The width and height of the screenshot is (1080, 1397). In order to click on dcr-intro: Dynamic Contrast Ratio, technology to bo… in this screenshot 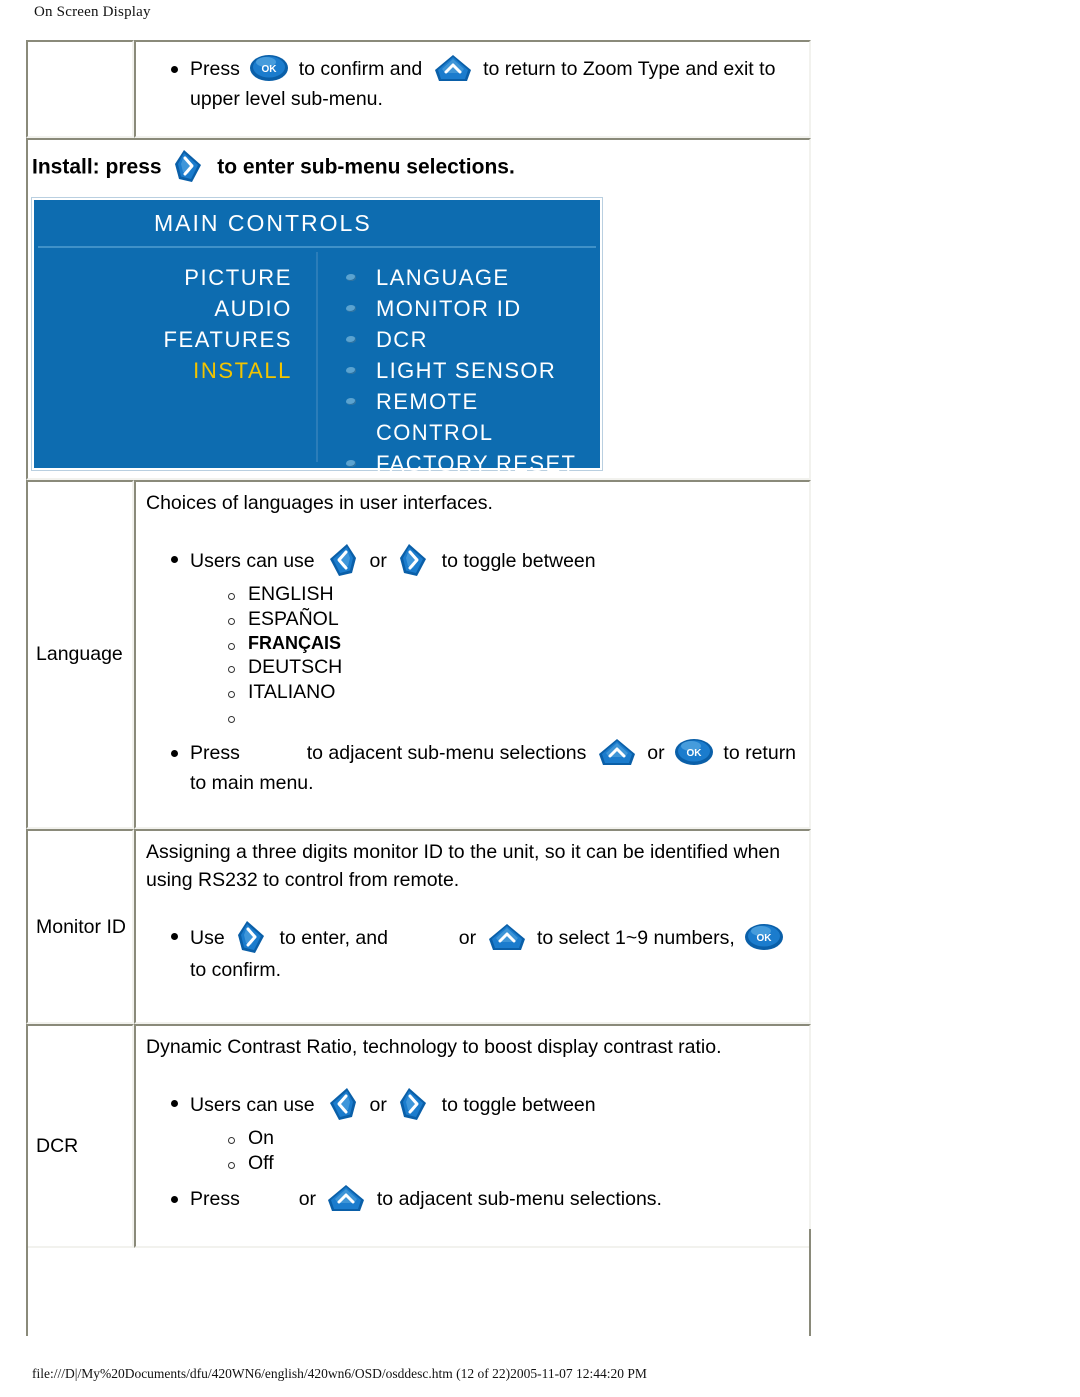, I will do `click(434, 1047)`.